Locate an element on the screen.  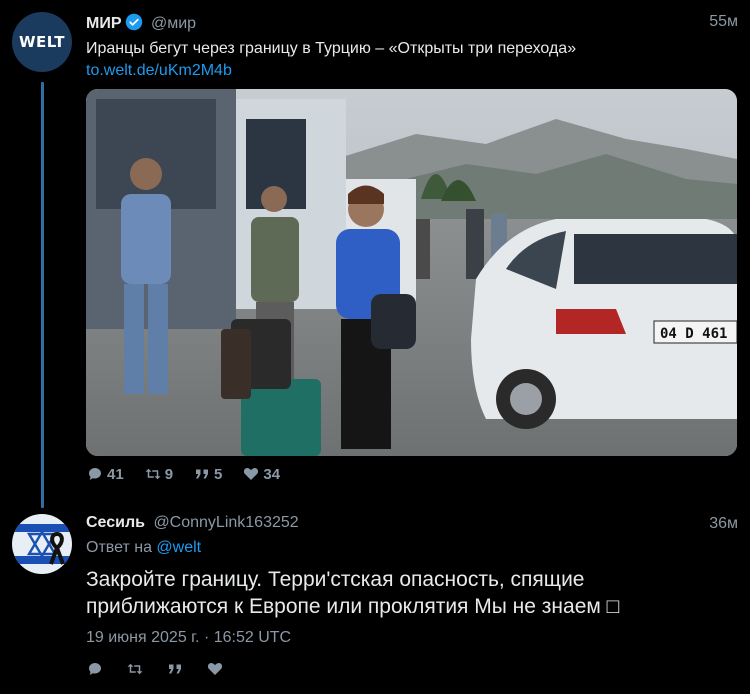
retweet-button: 9 is located at coordinates (158, 474).